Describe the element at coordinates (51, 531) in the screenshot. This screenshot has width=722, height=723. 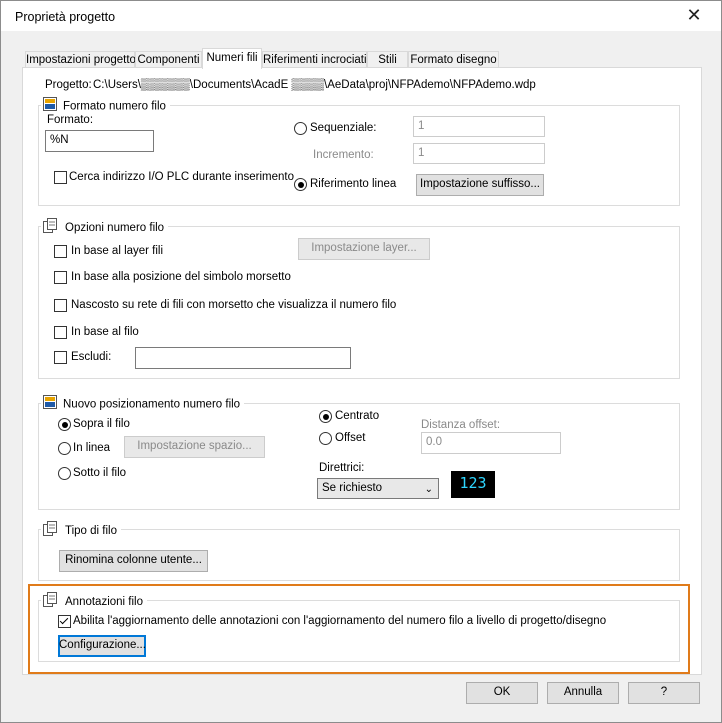
I see `wire-type-icon` at that location.